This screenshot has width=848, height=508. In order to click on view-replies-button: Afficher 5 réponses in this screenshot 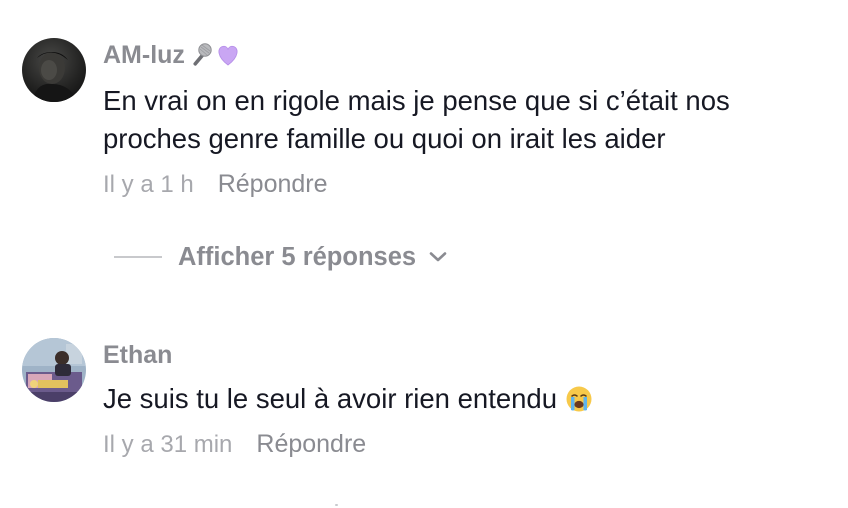, I will do `click(281, 257)`.